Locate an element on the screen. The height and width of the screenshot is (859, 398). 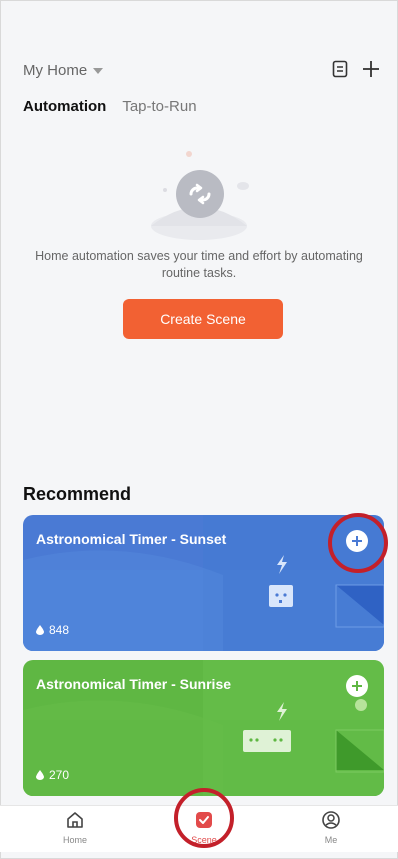
tabbar-label: Home is located at coordinates (74, 840).